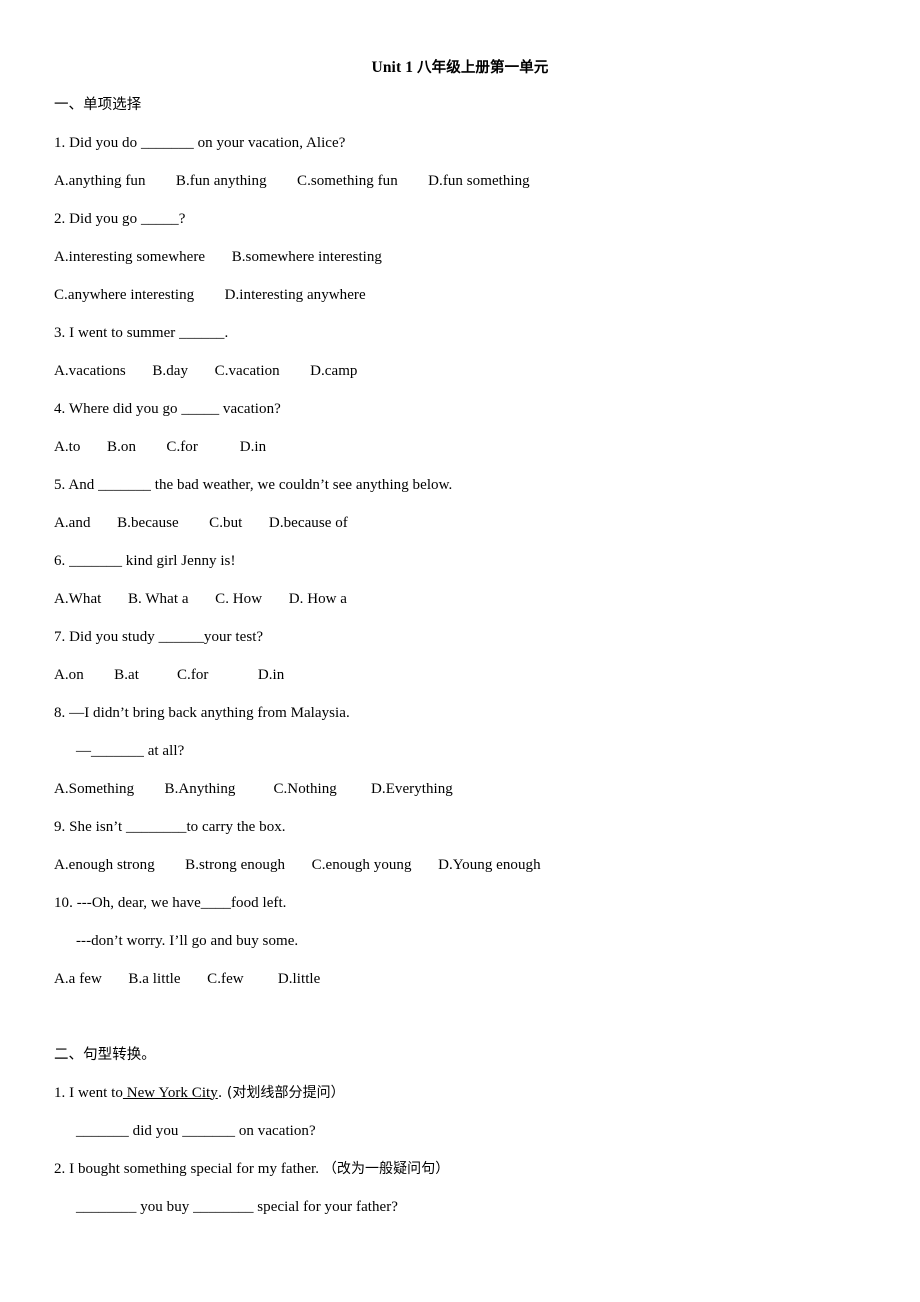 The height and width of the screenshot is (1302, 920). Describe the element at coordinates (105, 1054) in the screenshot. I see `section-heading-2: 二、句型转换。` at that location.